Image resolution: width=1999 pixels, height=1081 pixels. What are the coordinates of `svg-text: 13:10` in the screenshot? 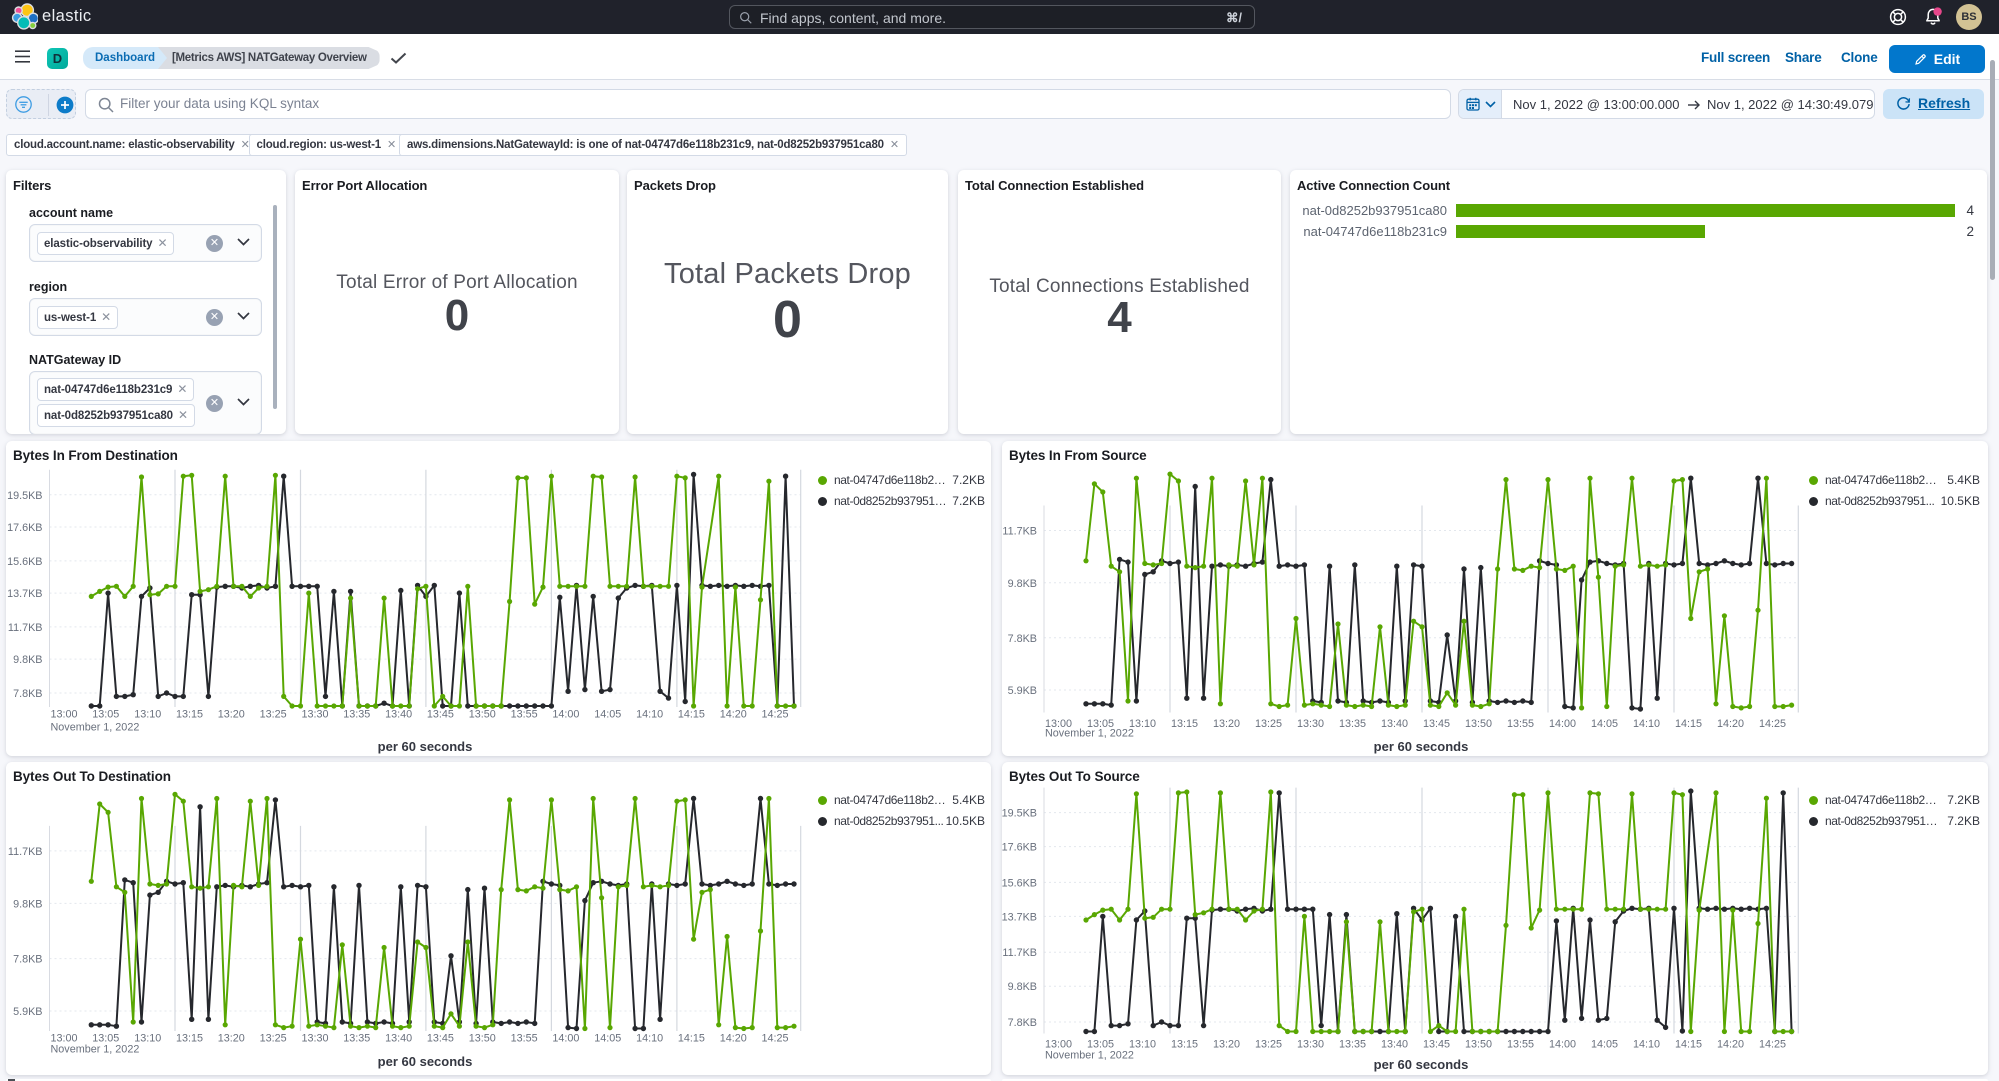 It's located at (147, 715).